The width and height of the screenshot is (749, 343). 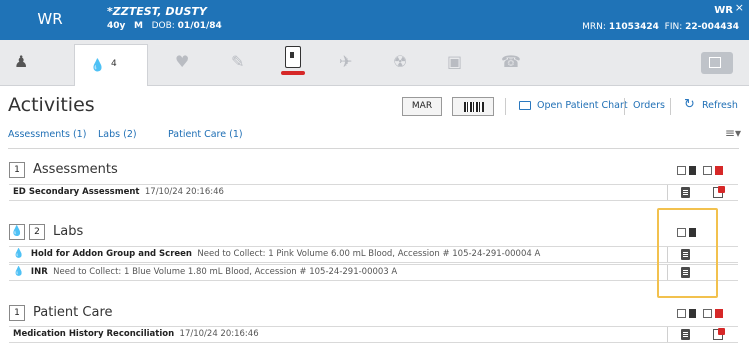 What do you see at coordinates (68, 231) in the screenshot?
I see `section-title: Labs` at bounding box center [68, 231].